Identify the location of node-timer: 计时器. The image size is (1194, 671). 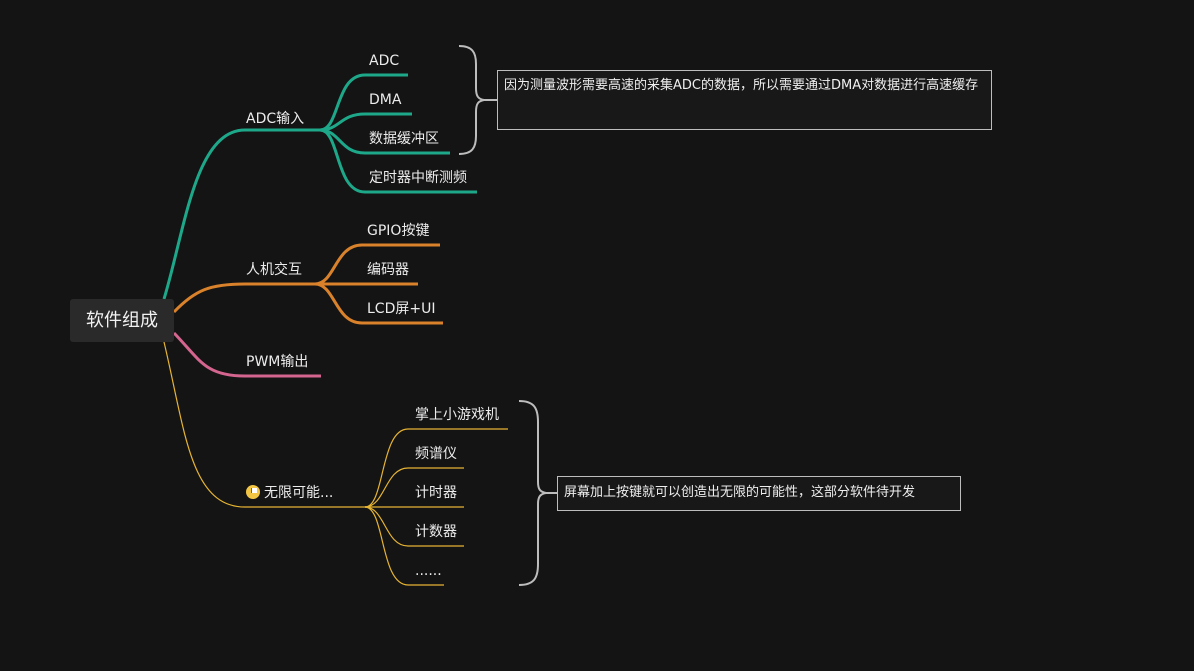
(436, 493).